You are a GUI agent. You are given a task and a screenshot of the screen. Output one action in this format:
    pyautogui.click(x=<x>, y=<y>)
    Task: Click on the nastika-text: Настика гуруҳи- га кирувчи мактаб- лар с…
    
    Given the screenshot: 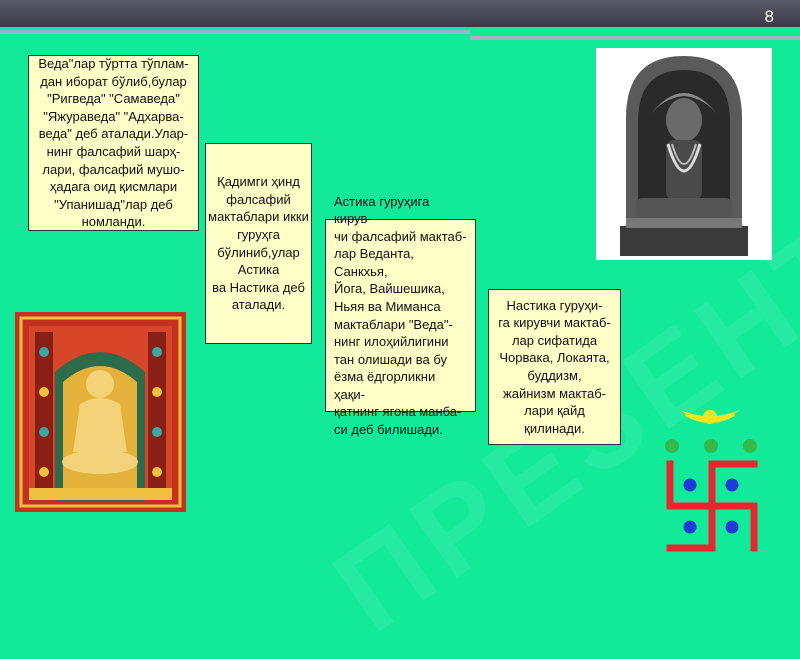 What is the action you would take?
    pyautogui.click(x=554, y=366)
    